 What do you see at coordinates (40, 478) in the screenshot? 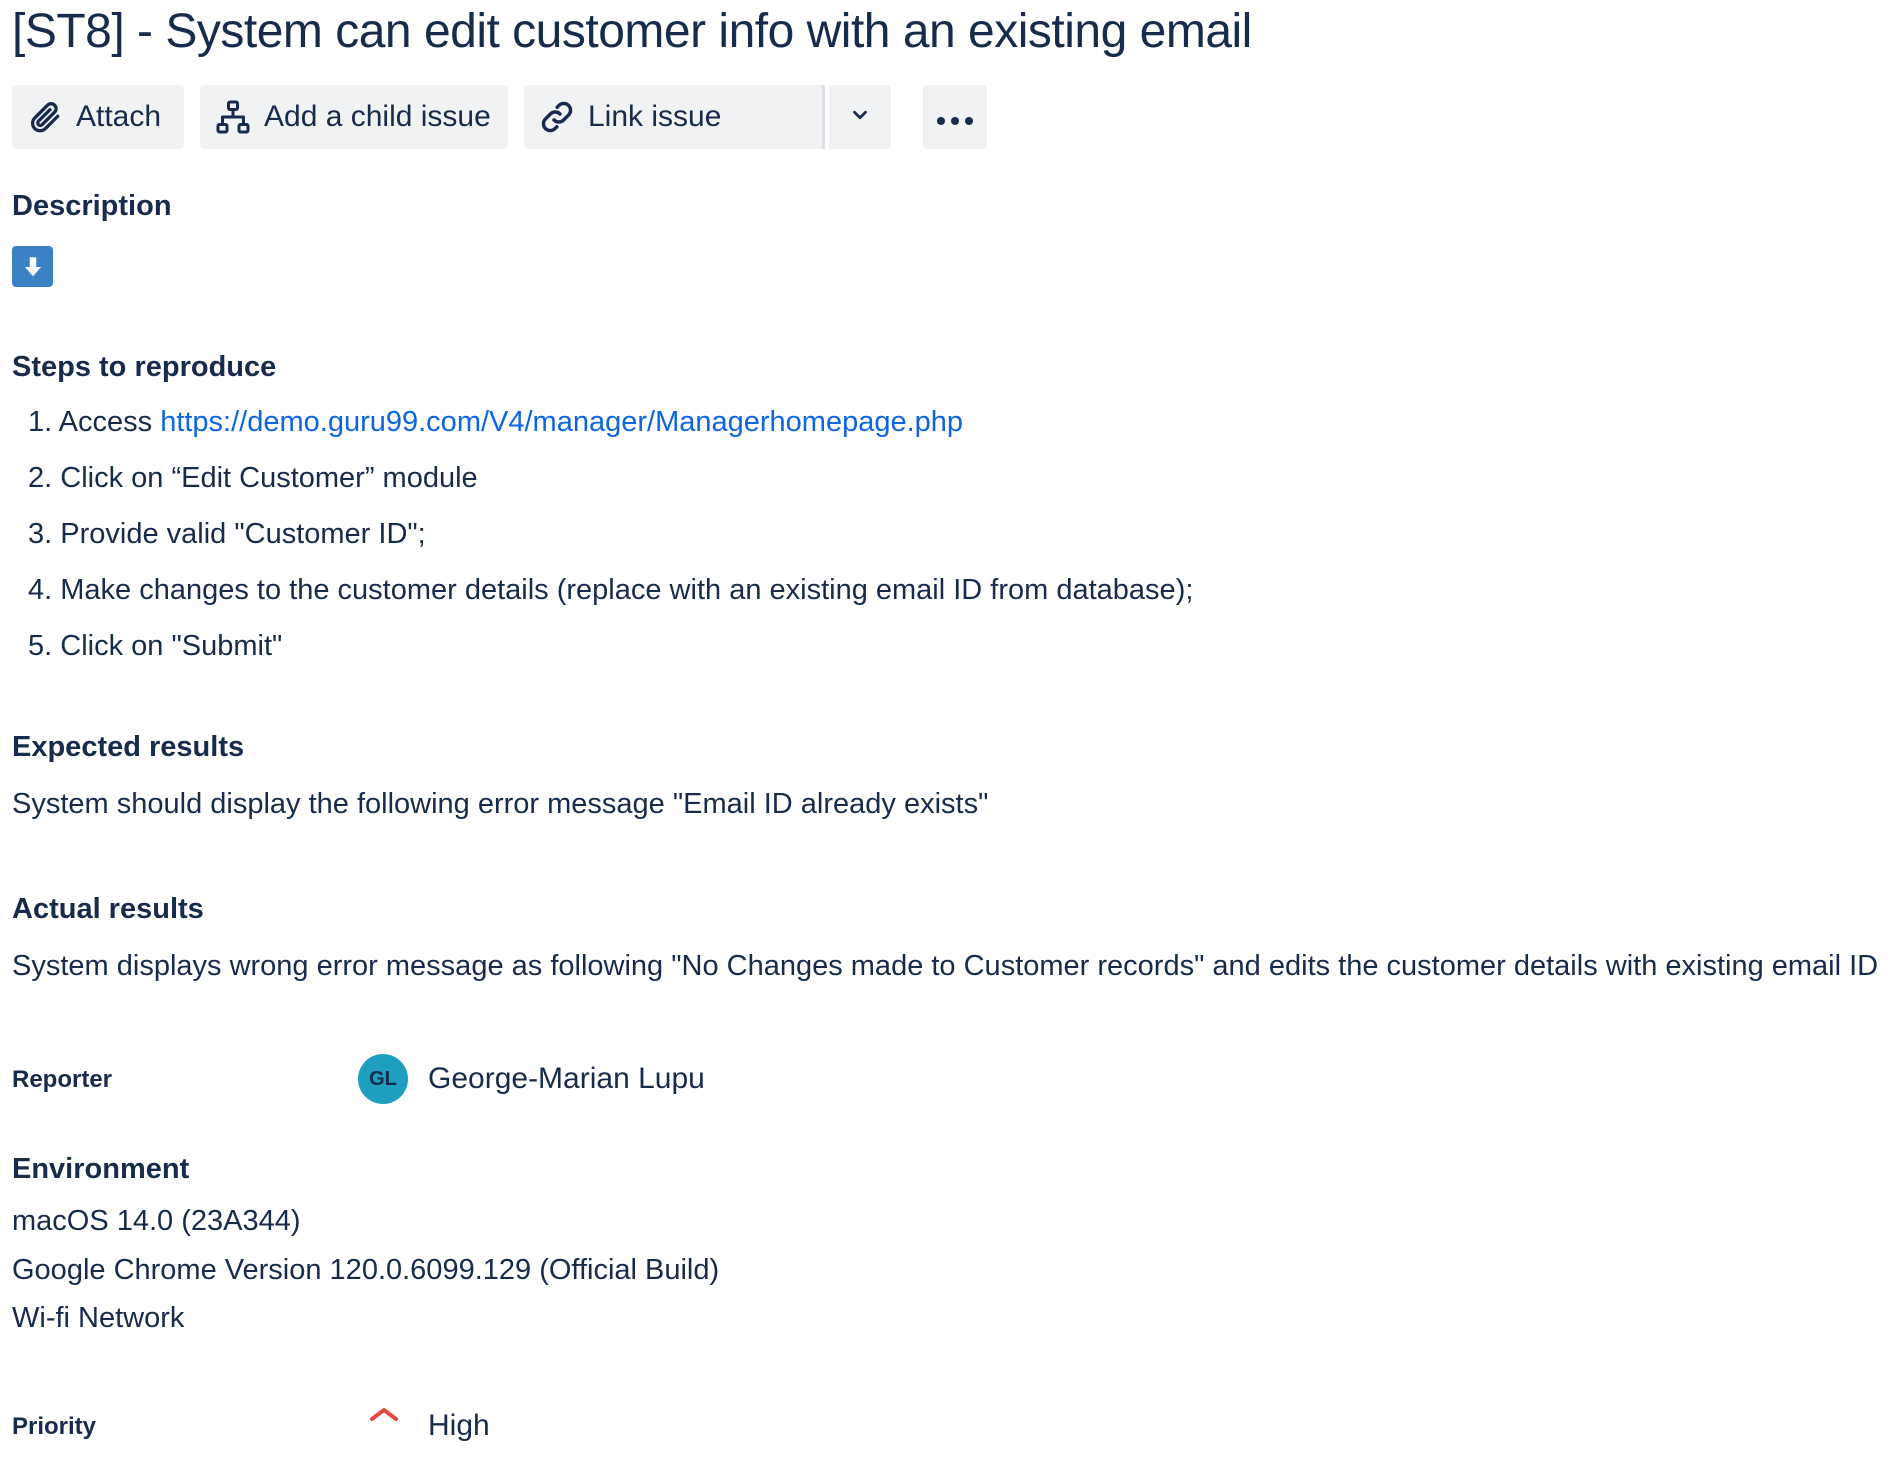
I see `step-number: 2.` at bounding box center [40, 478].